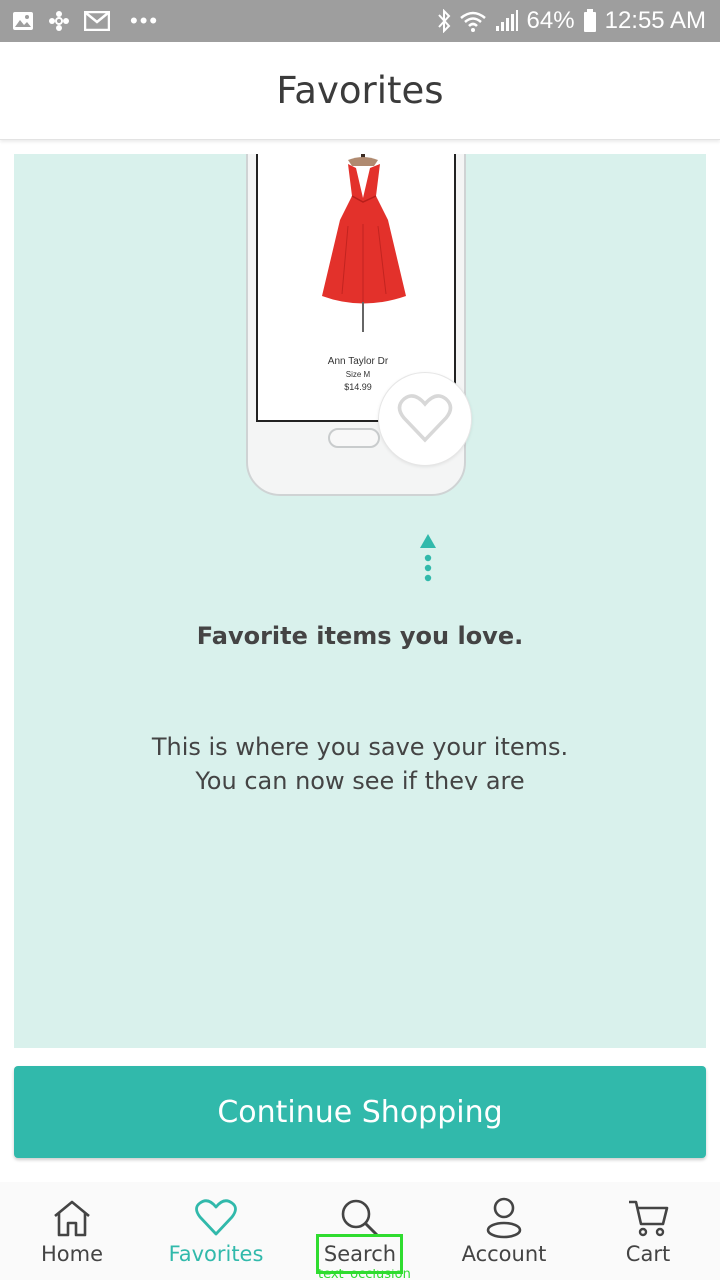 The height and width of the screenshot is (1280, 720). Describe the element at coordinates (71, 1254) in the screenshot. I see `nav-home-label: Home` at that location.